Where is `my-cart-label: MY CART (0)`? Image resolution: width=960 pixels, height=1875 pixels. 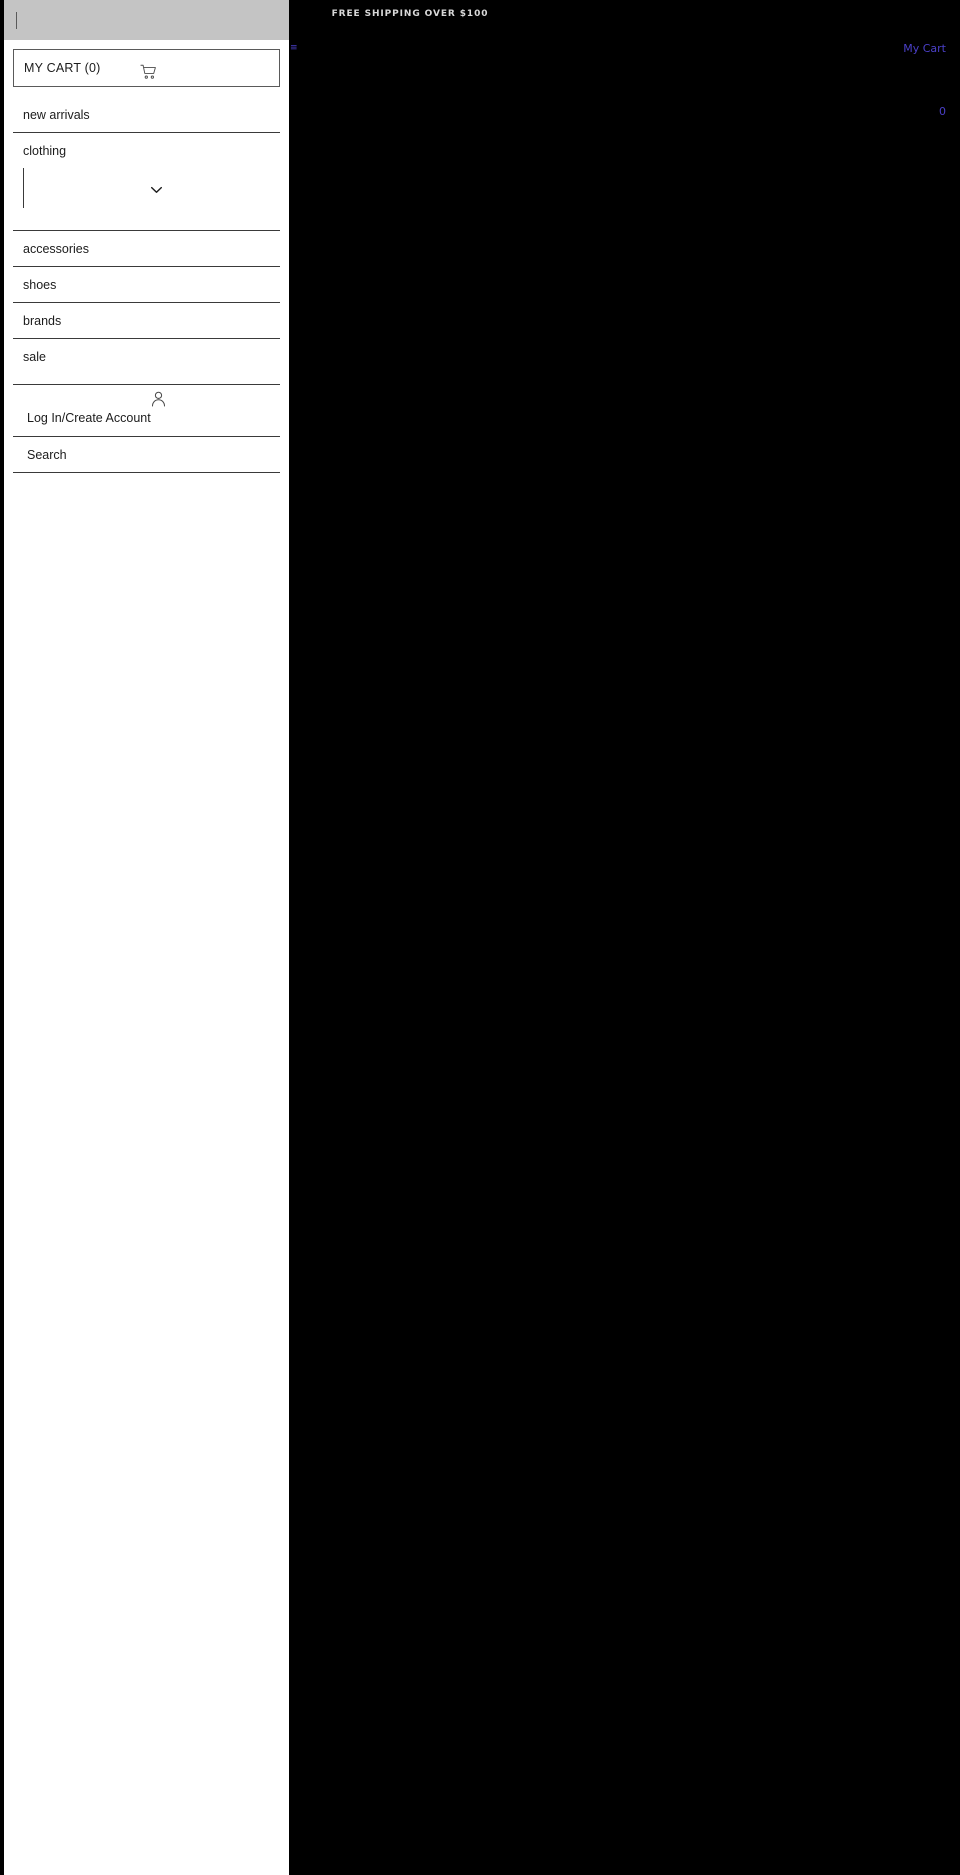
my-cart-label: MY CART (0) is located at coordinates (62, 68).